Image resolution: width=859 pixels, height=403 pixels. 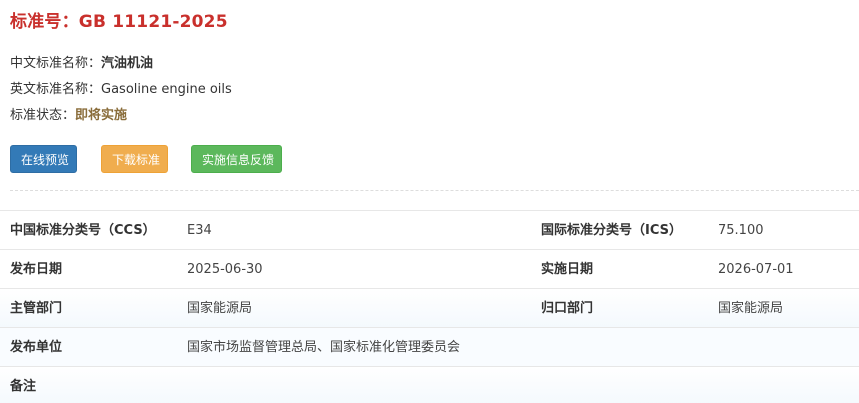 I want to click on chinese-name-line: 中文标准名称：汽油机油, so click(x=81, y=61).